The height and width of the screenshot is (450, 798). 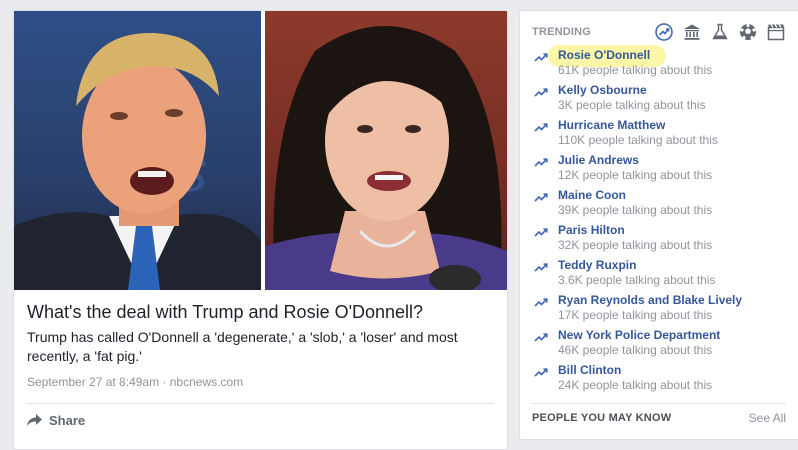 I want to click on trend-item: Maine Coon 39K people talking about this, so click(x=662, y=205).